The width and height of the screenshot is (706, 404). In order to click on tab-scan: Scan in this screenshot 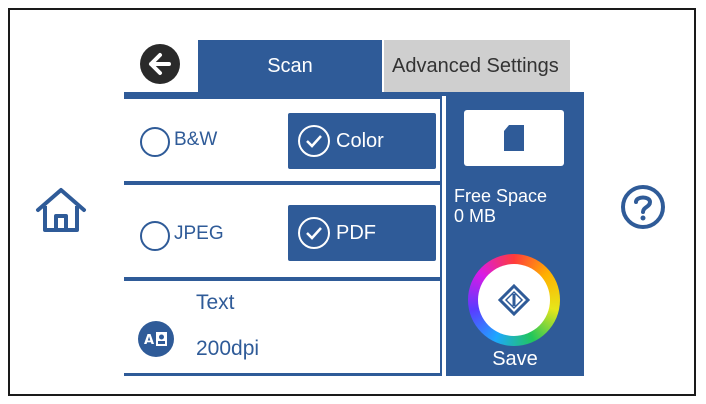, I will do `click(290, 66)`.